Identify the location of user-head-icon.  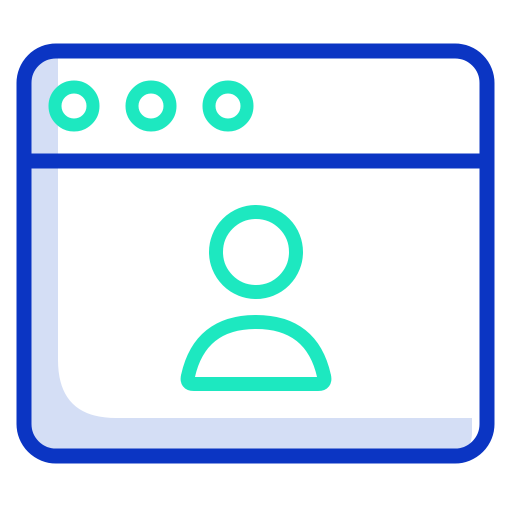
(256, 252).